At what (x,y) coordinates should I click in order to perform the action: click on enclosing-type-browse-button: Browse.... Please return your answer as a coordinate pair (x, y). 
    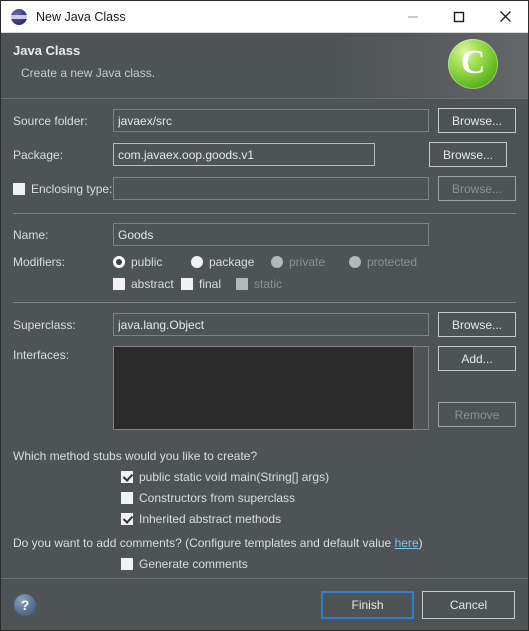
    Looking at the image, I should click on (477, 188).